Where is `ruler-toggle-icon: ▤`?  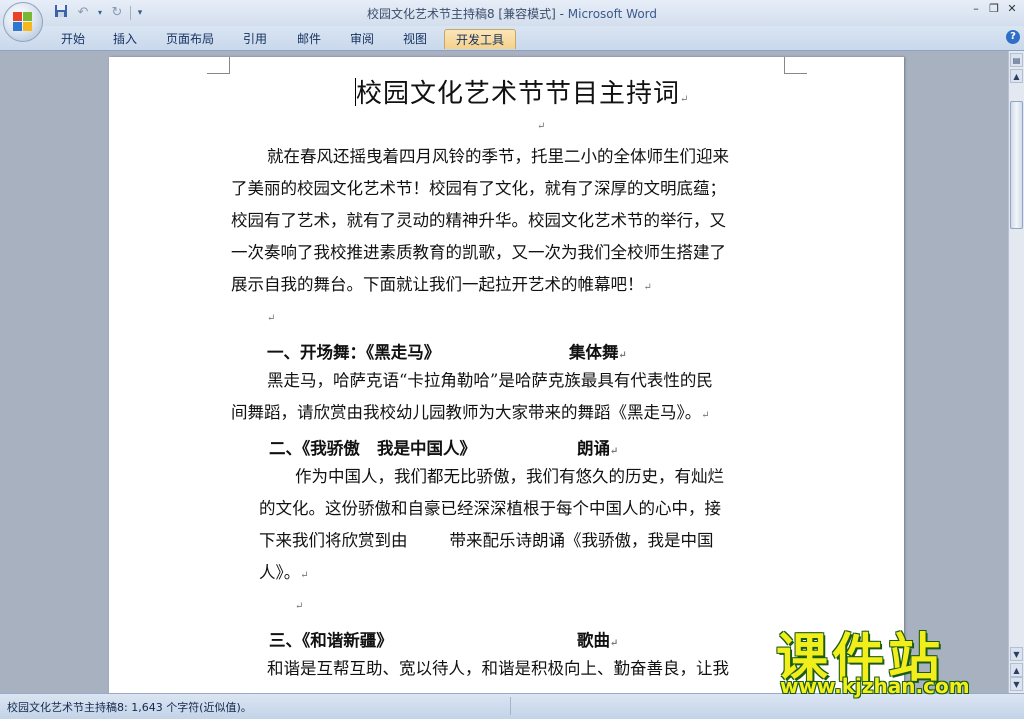
ruler-toggle-icon: ▤ is located at coordinates (1016, 60).